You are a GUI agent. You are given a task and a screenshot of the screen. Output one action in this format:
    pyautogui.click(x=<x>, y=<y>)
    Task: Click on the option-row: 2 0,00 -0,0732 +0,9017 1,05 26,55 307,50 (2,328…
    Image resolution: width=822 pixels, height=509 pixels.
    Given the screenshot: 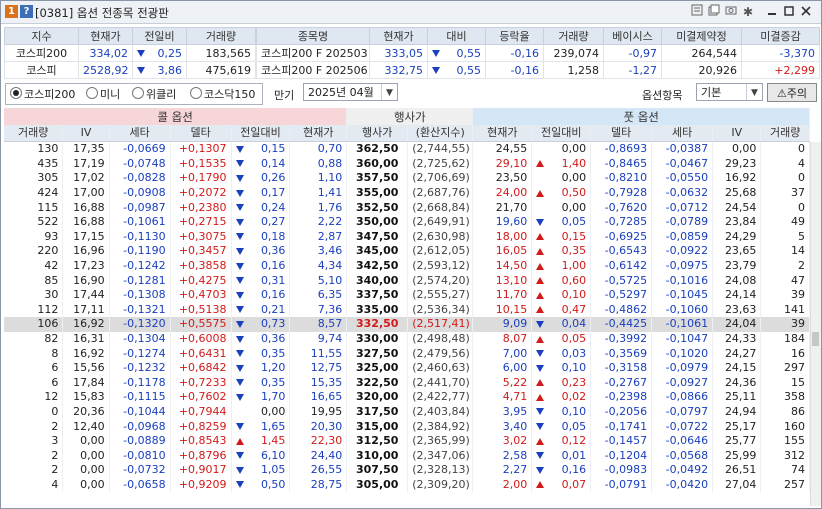 What is the action you would take?
    pyautogui.click(x=407, y=470)
    